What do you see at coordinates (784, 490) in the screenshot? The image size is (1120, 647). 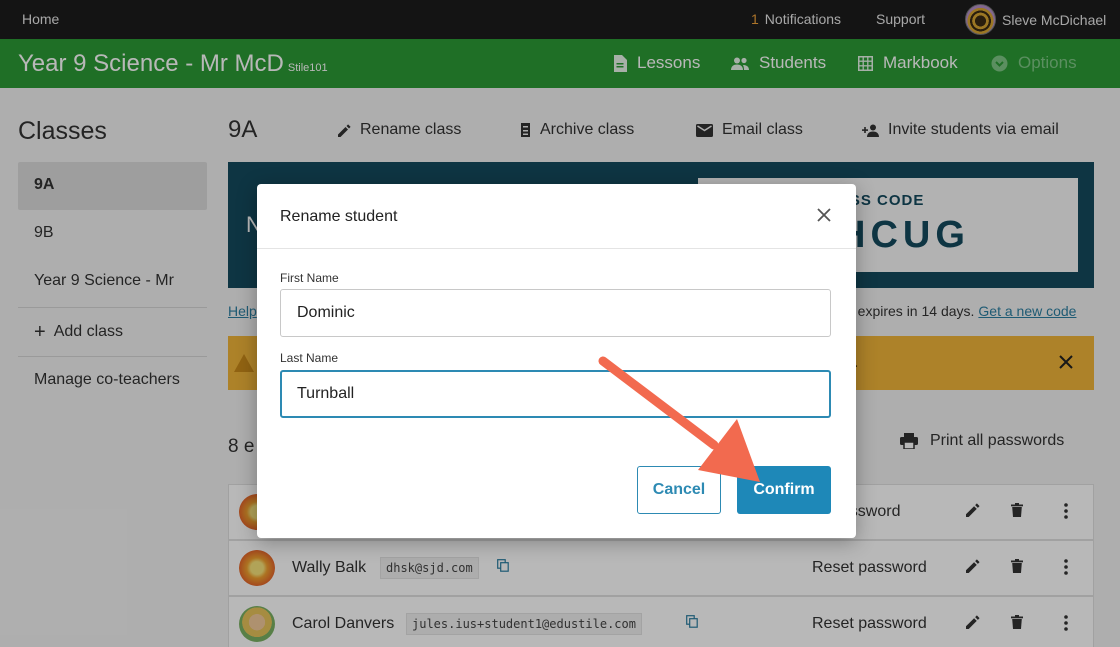 I see `confirm-button: Confirm` at bounding box center [784, 490].